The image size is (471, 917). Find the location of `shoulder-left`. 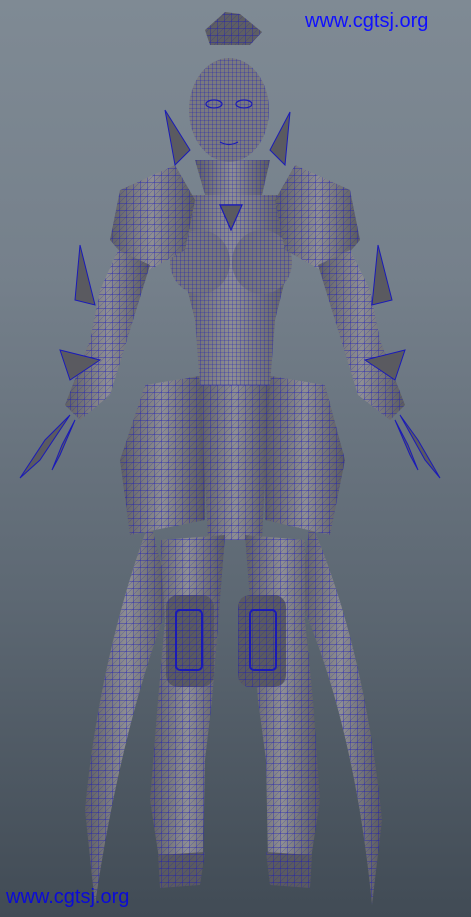

shoulder-left is located at coordinates (152, 192).